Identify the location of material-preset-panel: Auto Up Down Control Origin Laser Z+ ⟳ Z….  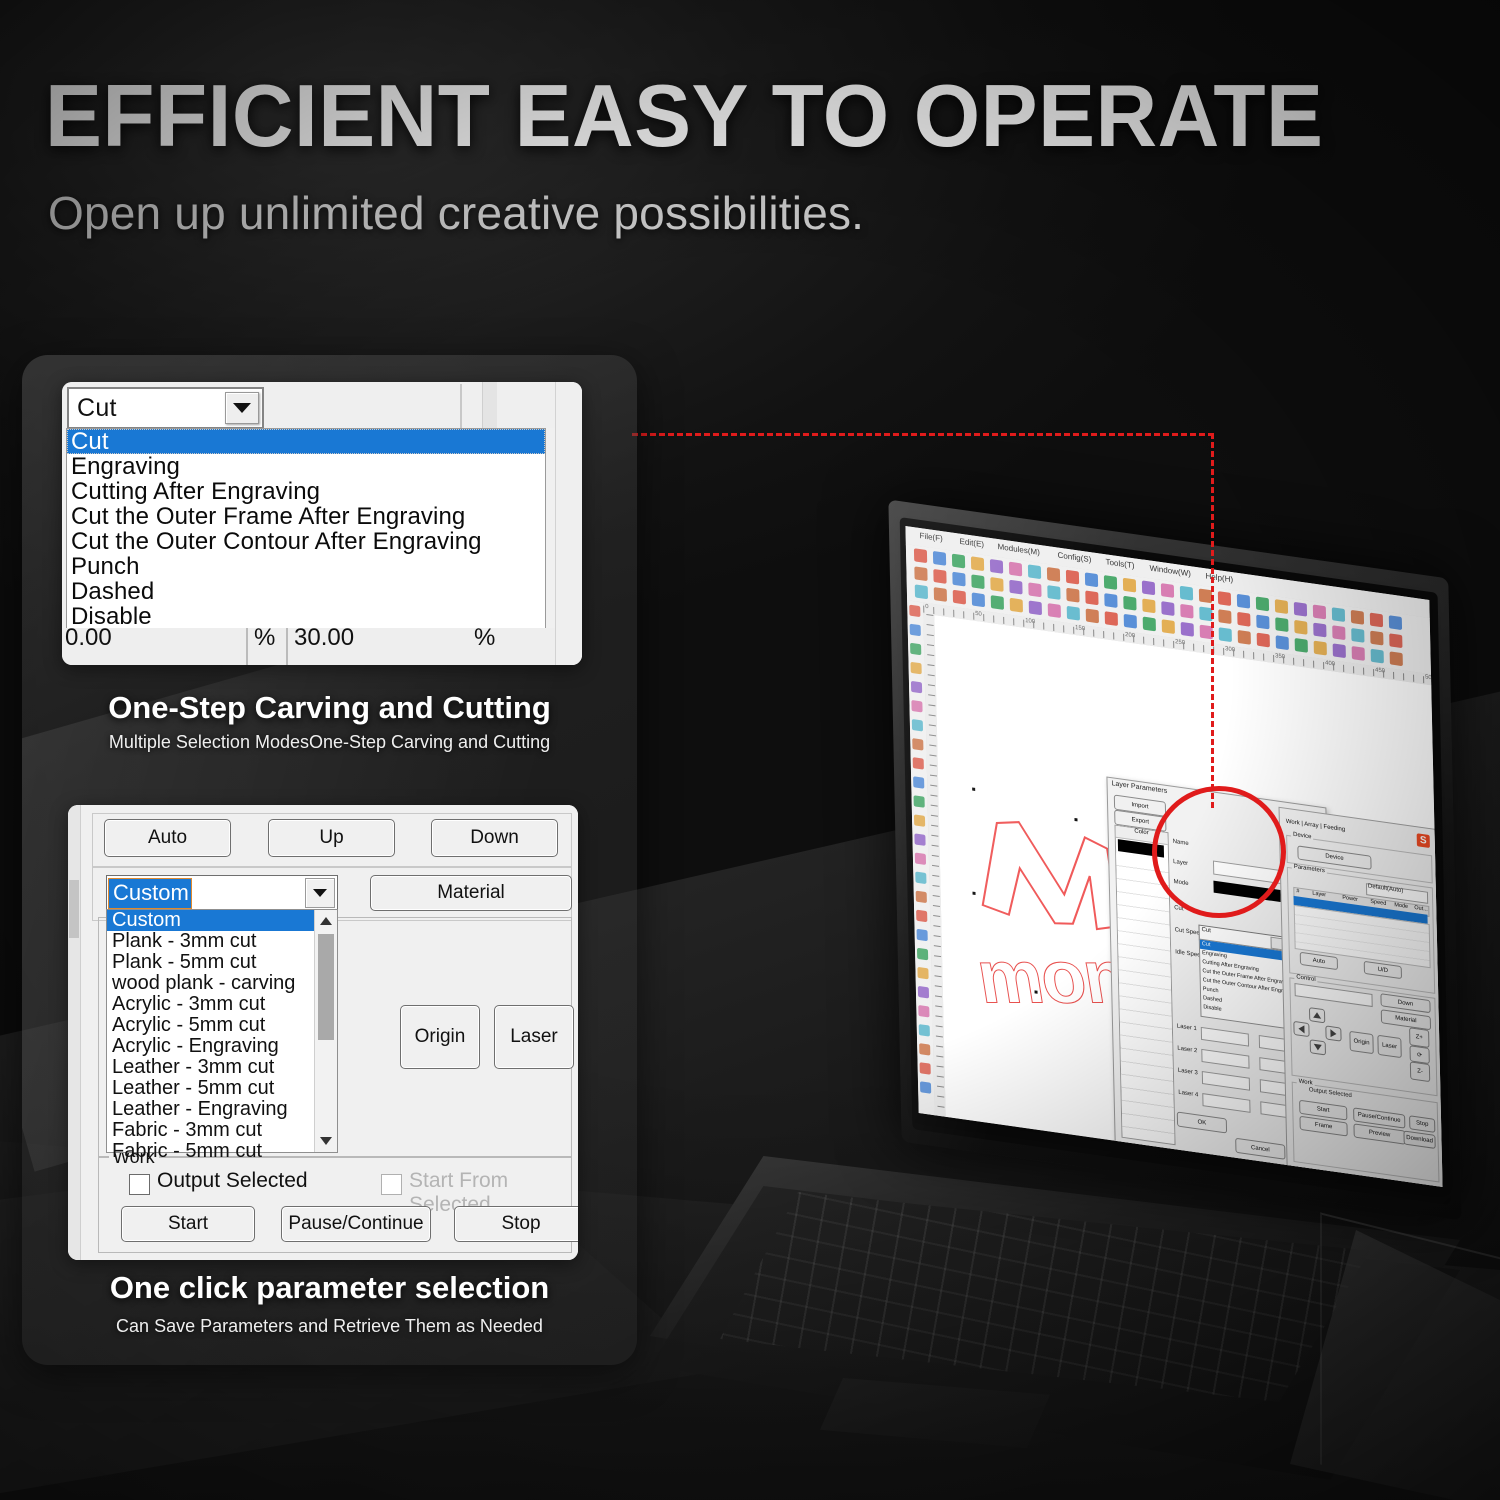
(323, 1032).